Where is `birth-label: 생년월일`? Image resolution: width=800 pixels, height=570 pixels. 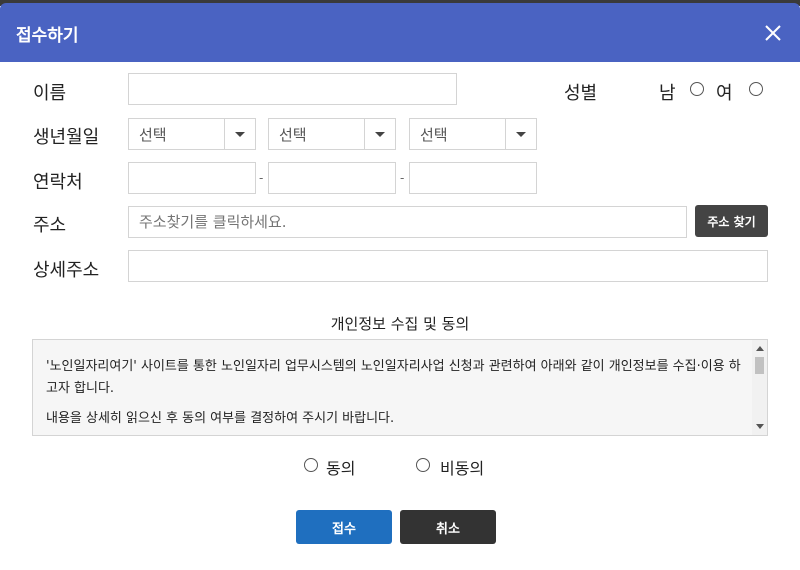
birth-label: 생년월일 is located at coordinates (66, 137).